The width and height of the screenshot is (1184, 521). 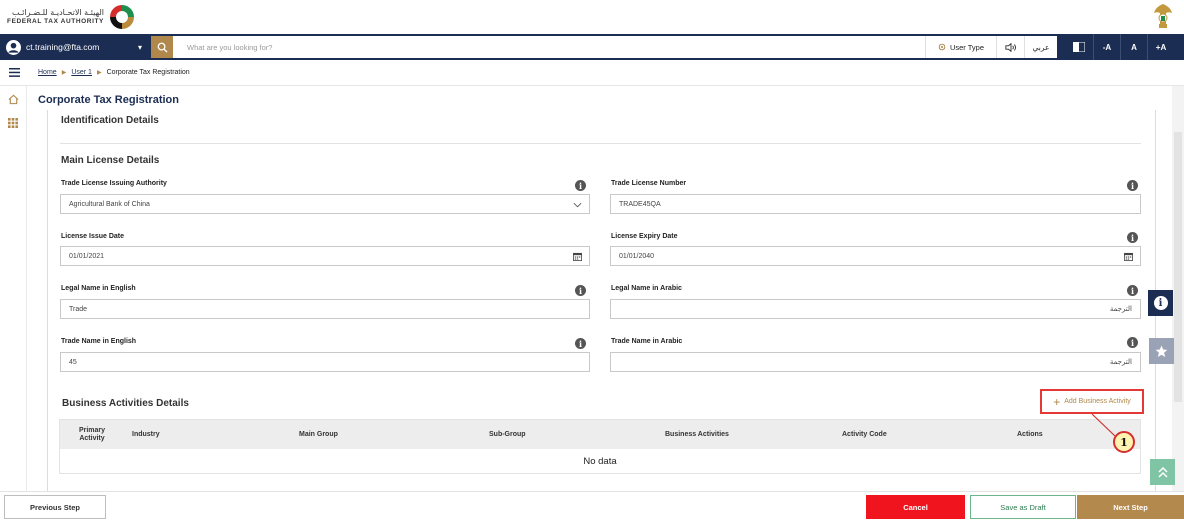 I want to click on legal-name-ar-input: الترجمة, so click(x=875, y=309).